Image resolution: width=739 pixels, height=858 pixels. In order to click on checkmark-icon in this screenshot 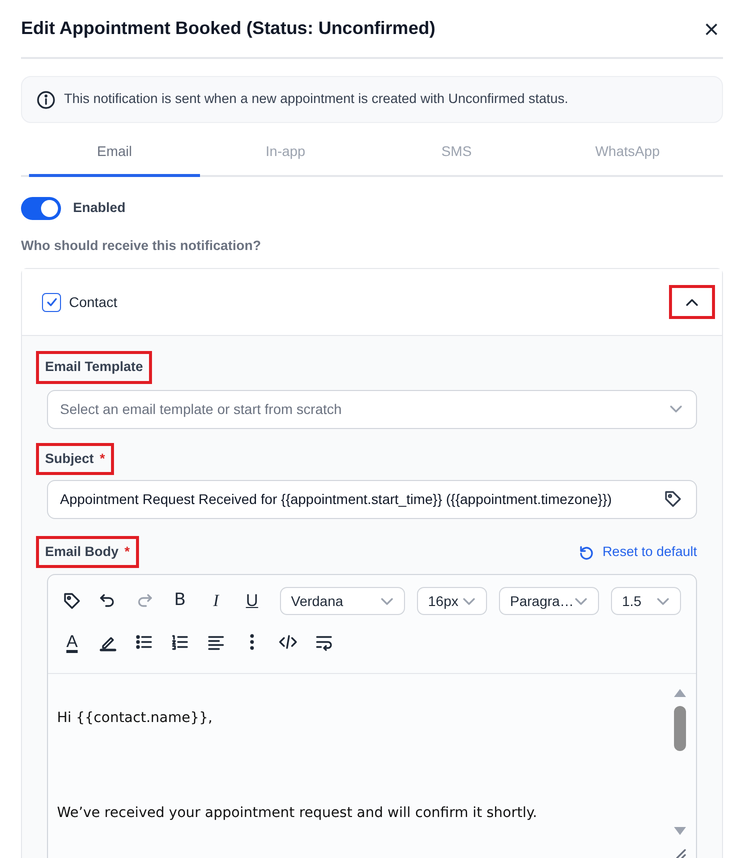, I will do `click(52, 302)`.